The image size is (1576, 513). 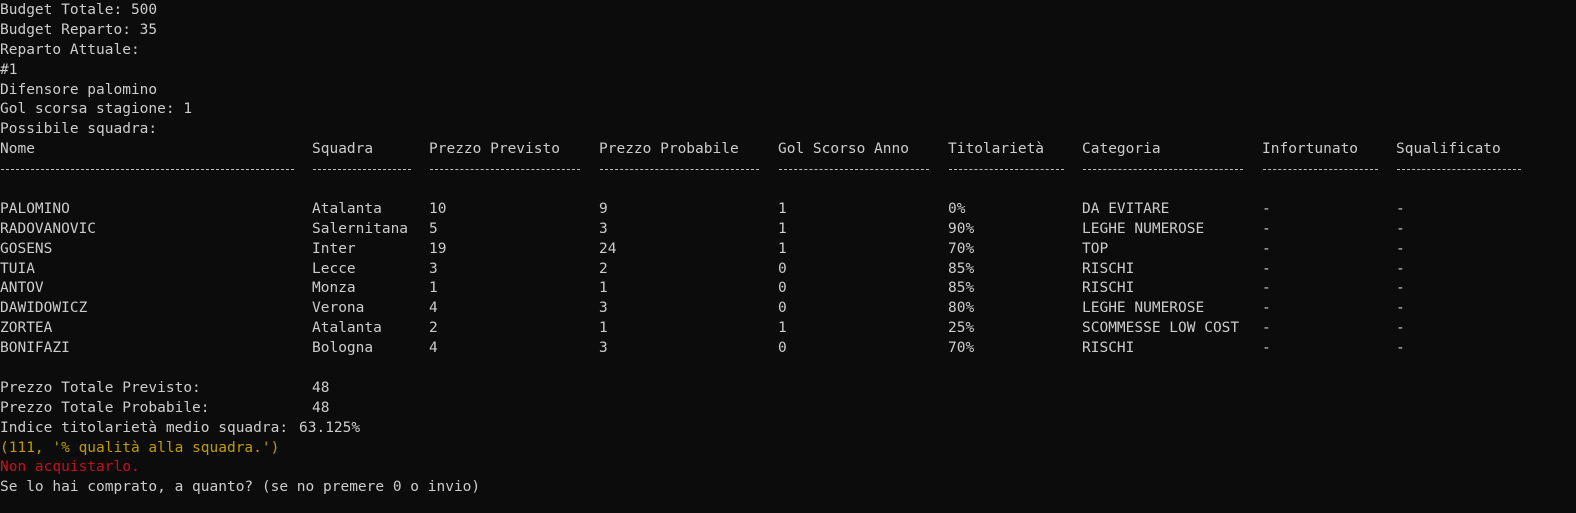 What do you see at coordinates (843, 149) in the screenshot?
I see `column-header-gol-scorso-anno: Gol Scorso Anno` at bounding box center [843, 149].